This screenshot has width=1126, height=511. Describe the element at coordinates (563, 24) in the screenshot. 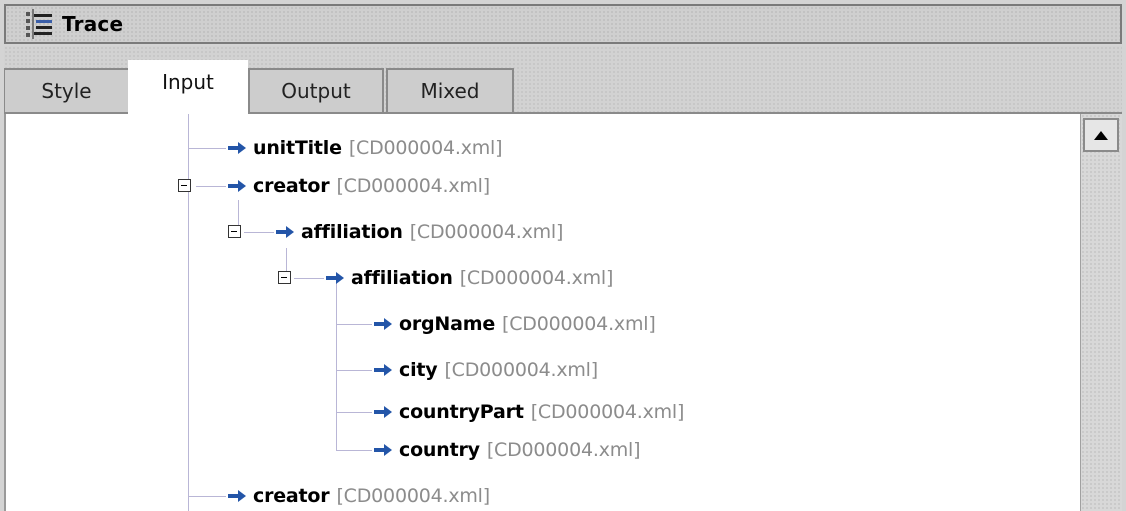

I see `title-bar: Trace` at that location.